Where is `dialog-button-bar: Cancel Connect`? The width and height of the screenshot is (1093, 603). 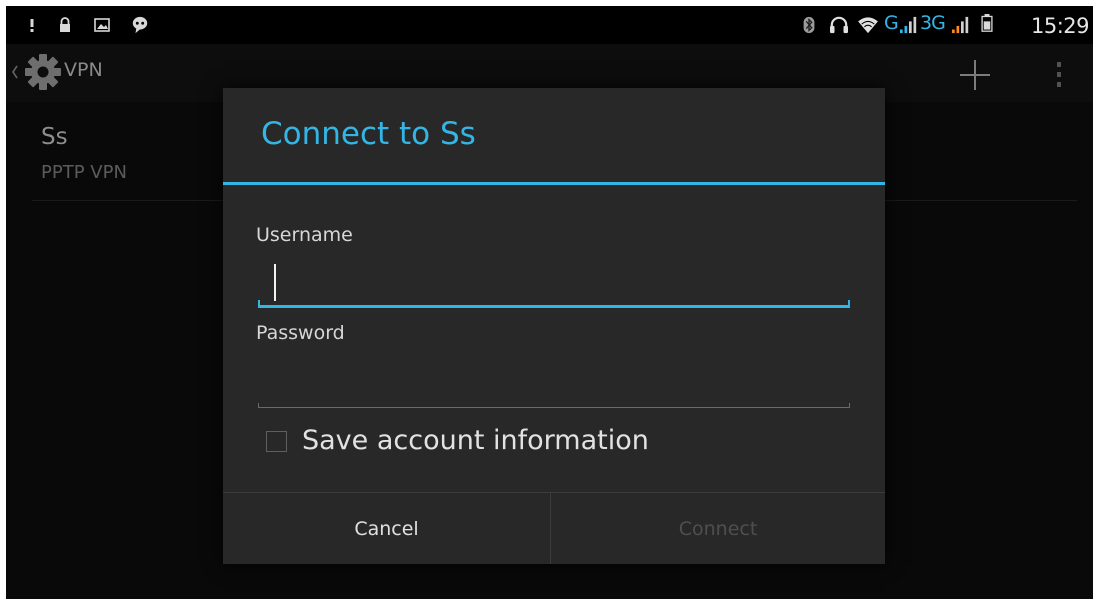
dialog-button-bar: Cancel Connect is located at coordinates (554, 528).